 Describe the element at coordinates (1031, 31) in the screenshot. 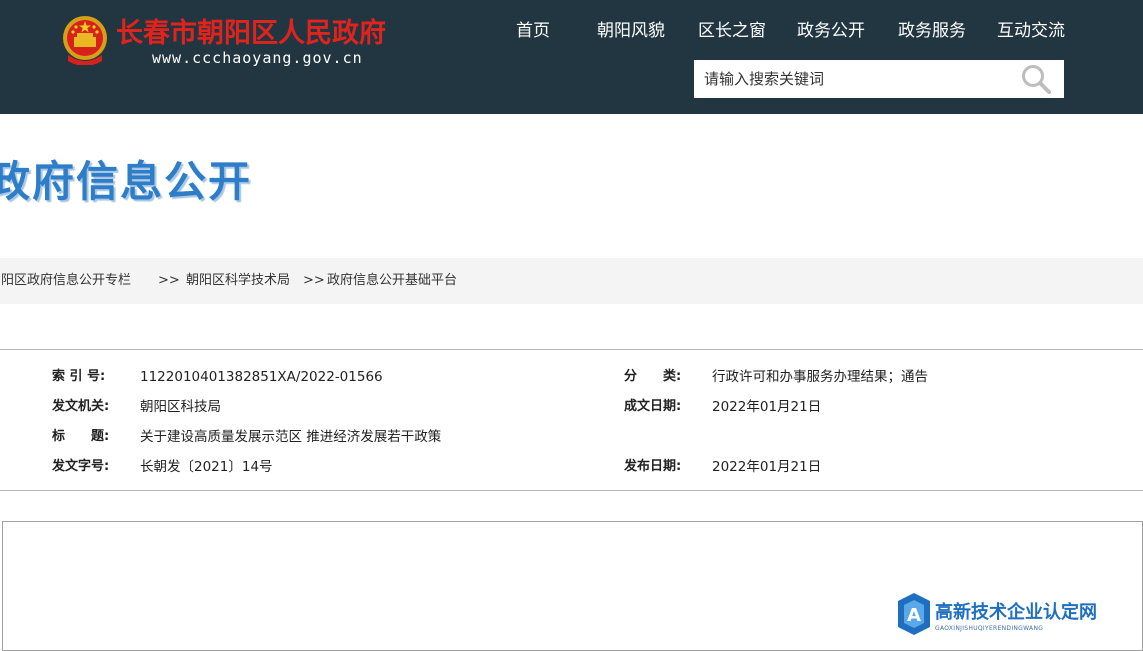

I see `nav-interaction: 互动交流` at that location.